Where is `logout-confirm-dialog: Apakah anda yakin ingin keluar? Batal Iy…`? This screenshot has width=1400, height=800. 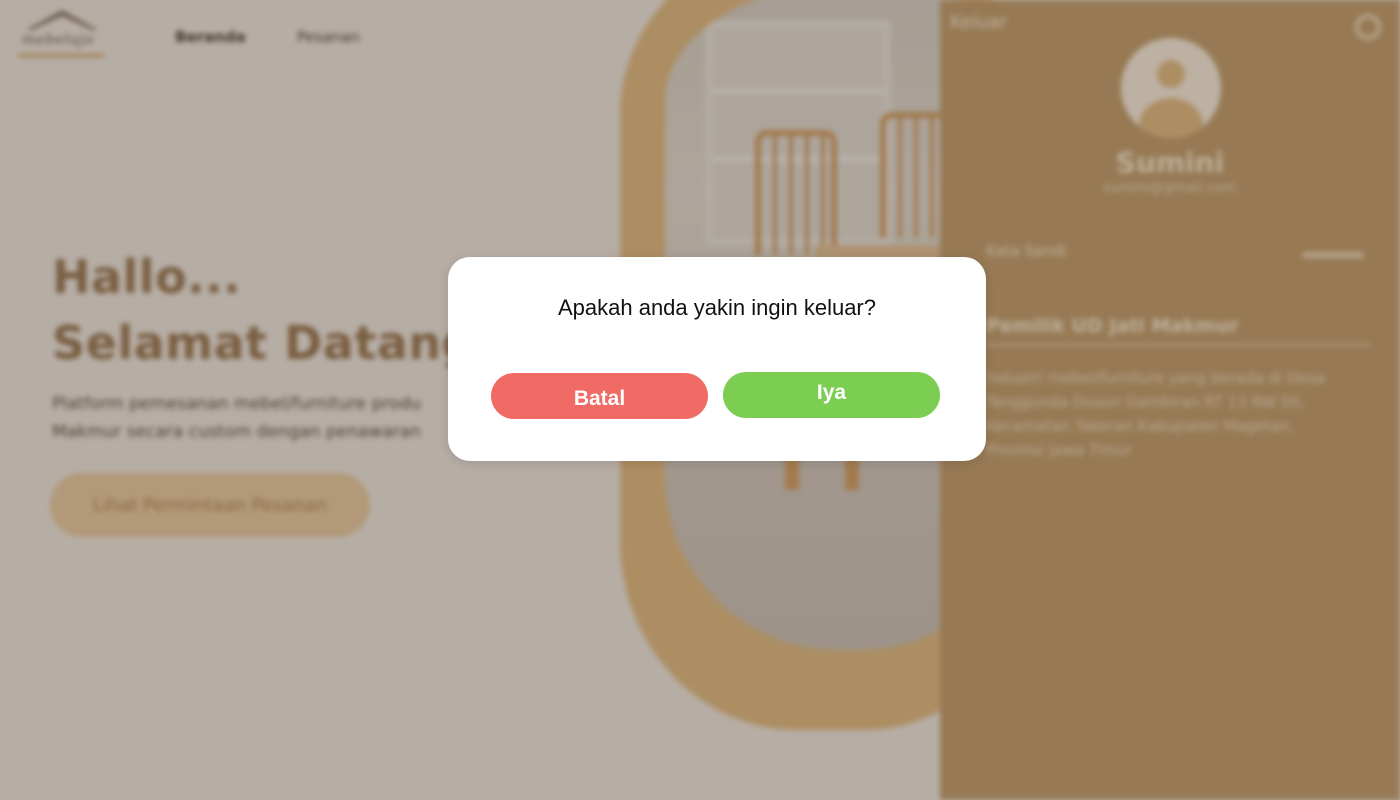
logout-confirm-dialog: Apakah anda yakin ingin keluar? Batal Iy… is located at coordinates (717, 359).